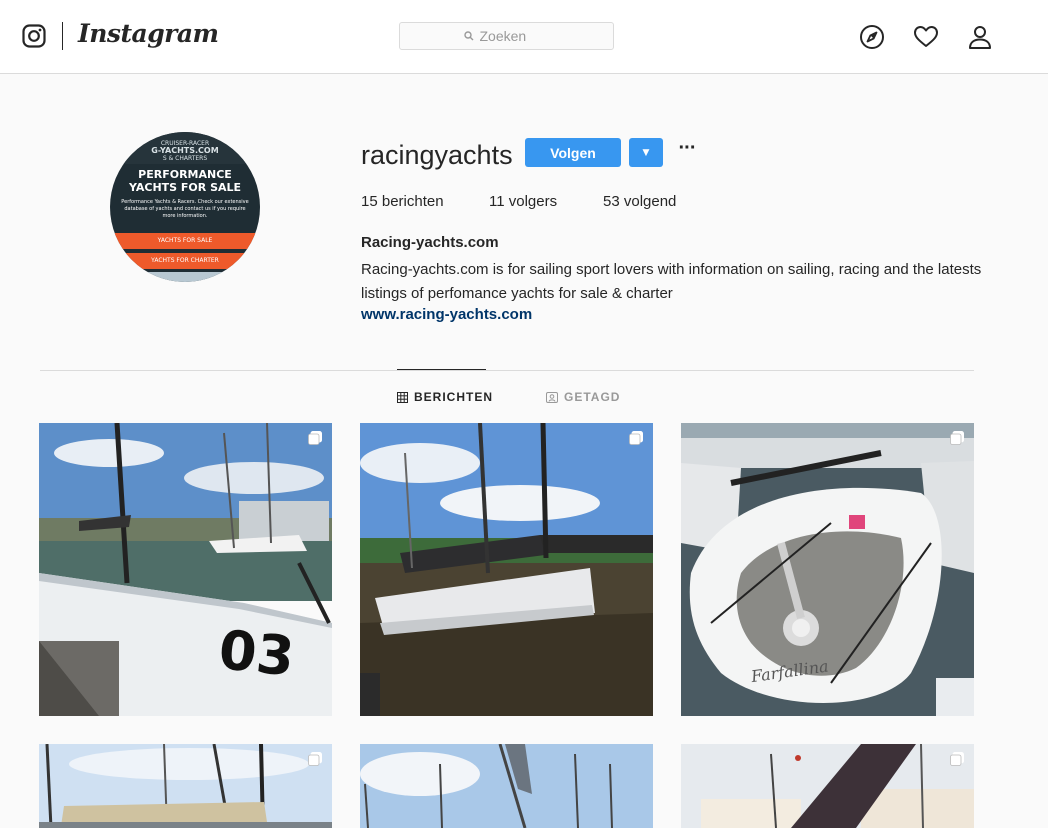 The height and width of the screenshot is (828, 1048). Describe the element at coordinates (468, 36) in the screenshot. I see `search-icon` at that location.